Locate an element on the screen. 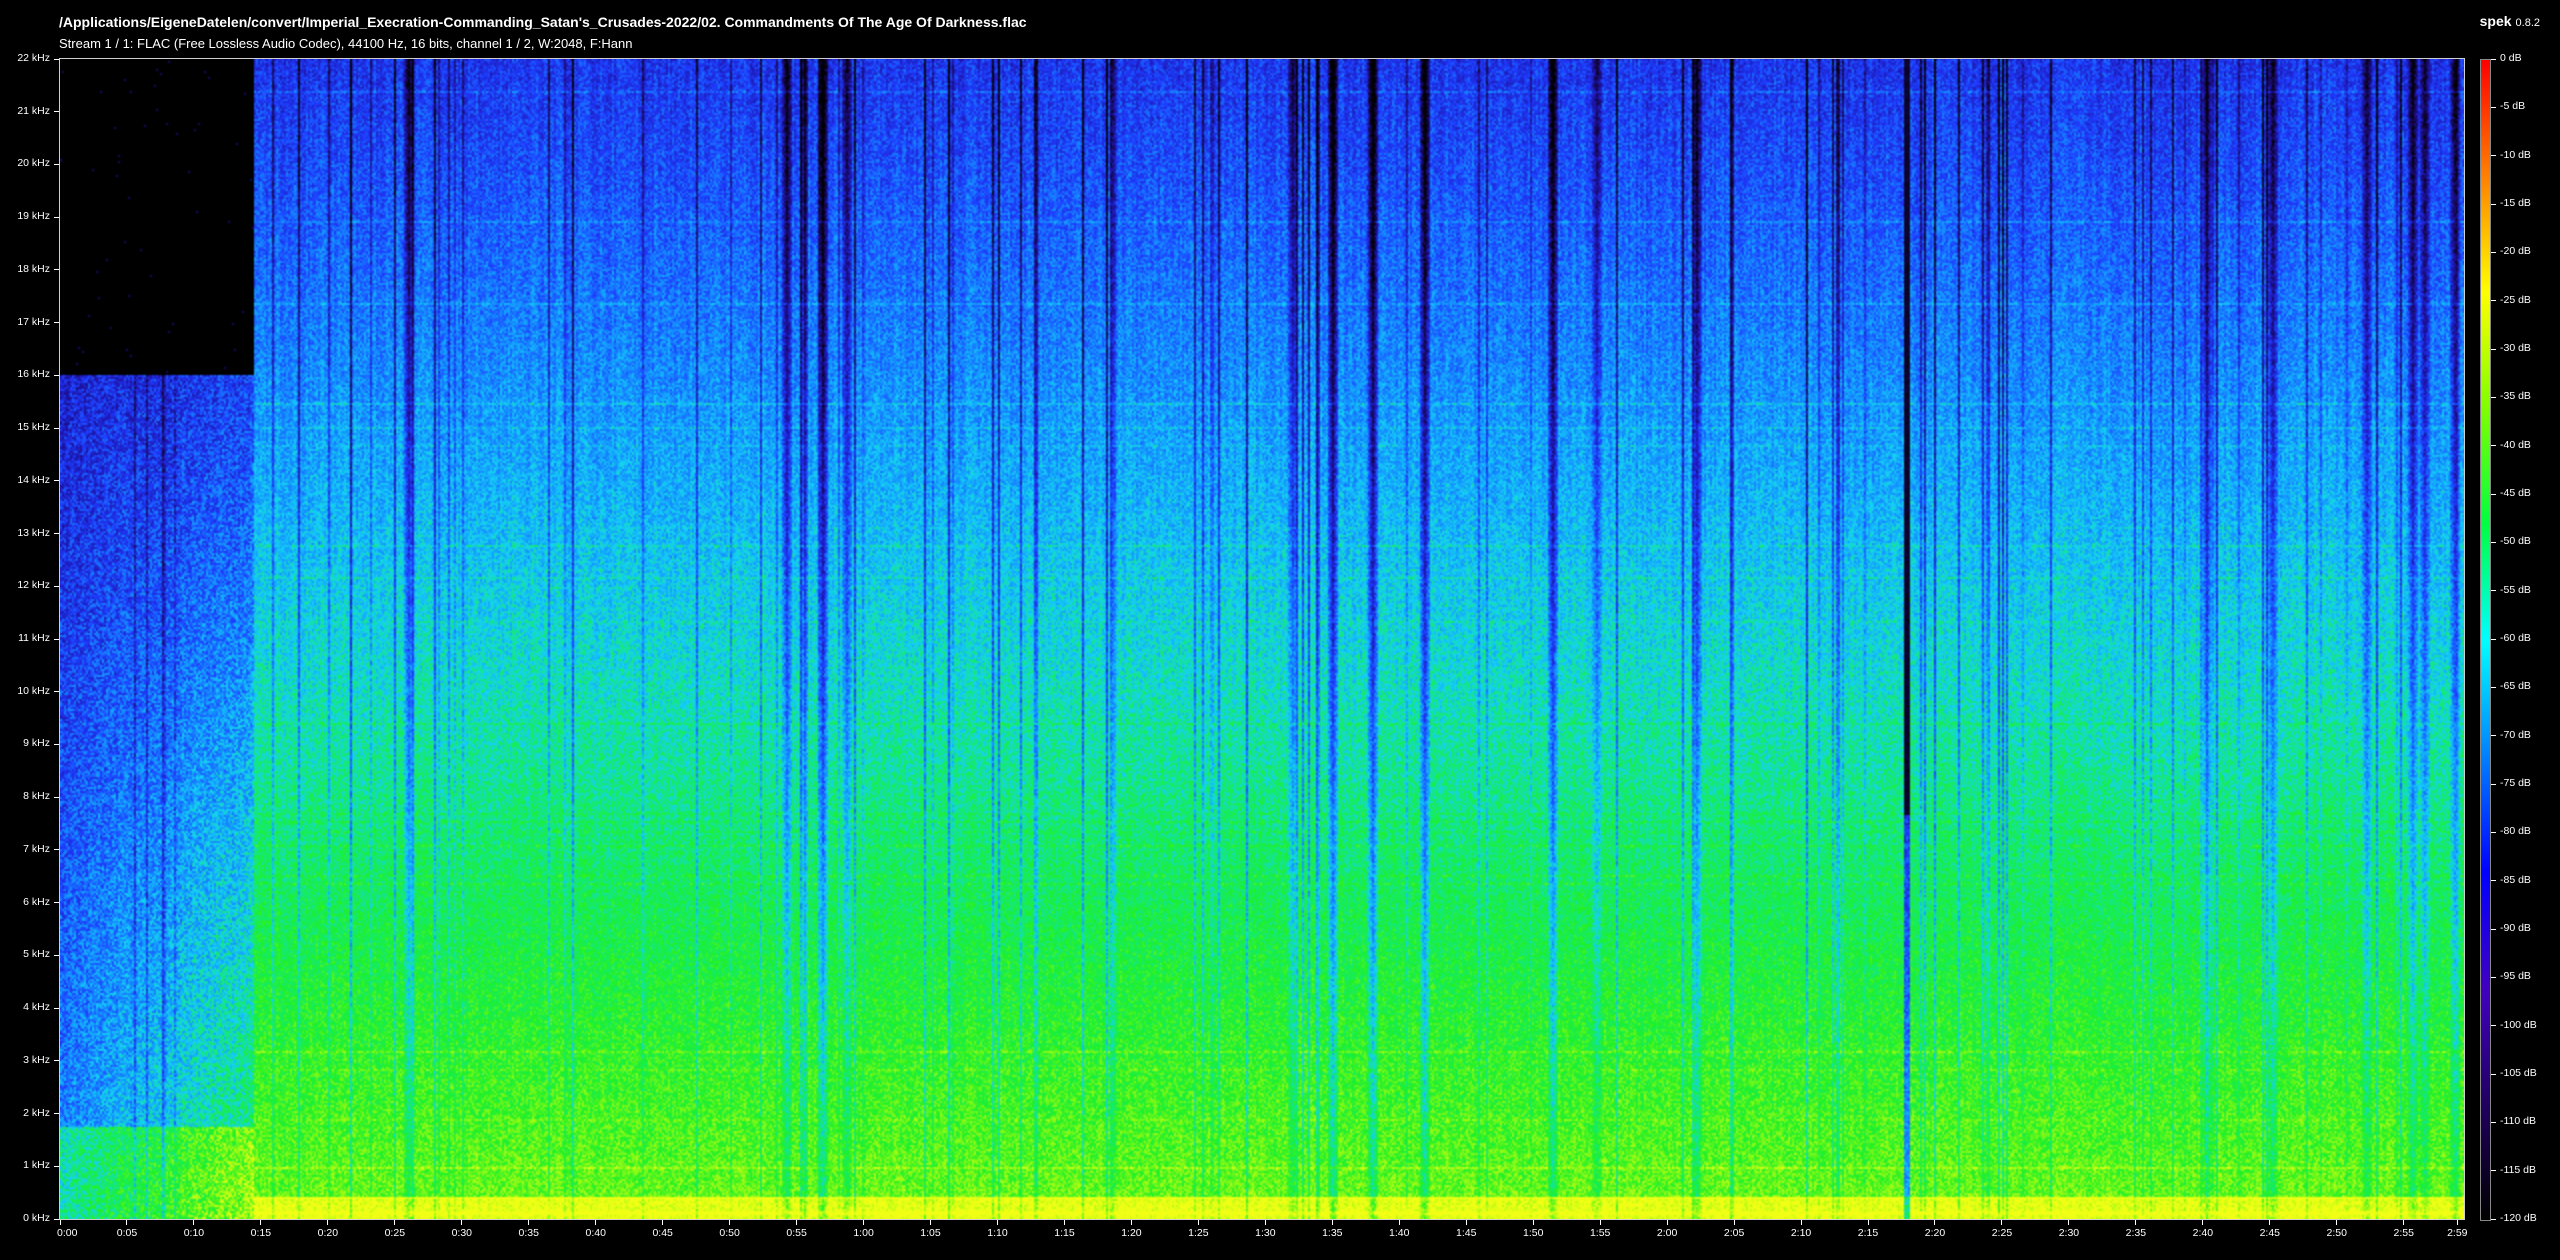 This screenshot has width=2560, height=1260. db-tick-label: -120 dB is located at coordinates (2518, 1218).